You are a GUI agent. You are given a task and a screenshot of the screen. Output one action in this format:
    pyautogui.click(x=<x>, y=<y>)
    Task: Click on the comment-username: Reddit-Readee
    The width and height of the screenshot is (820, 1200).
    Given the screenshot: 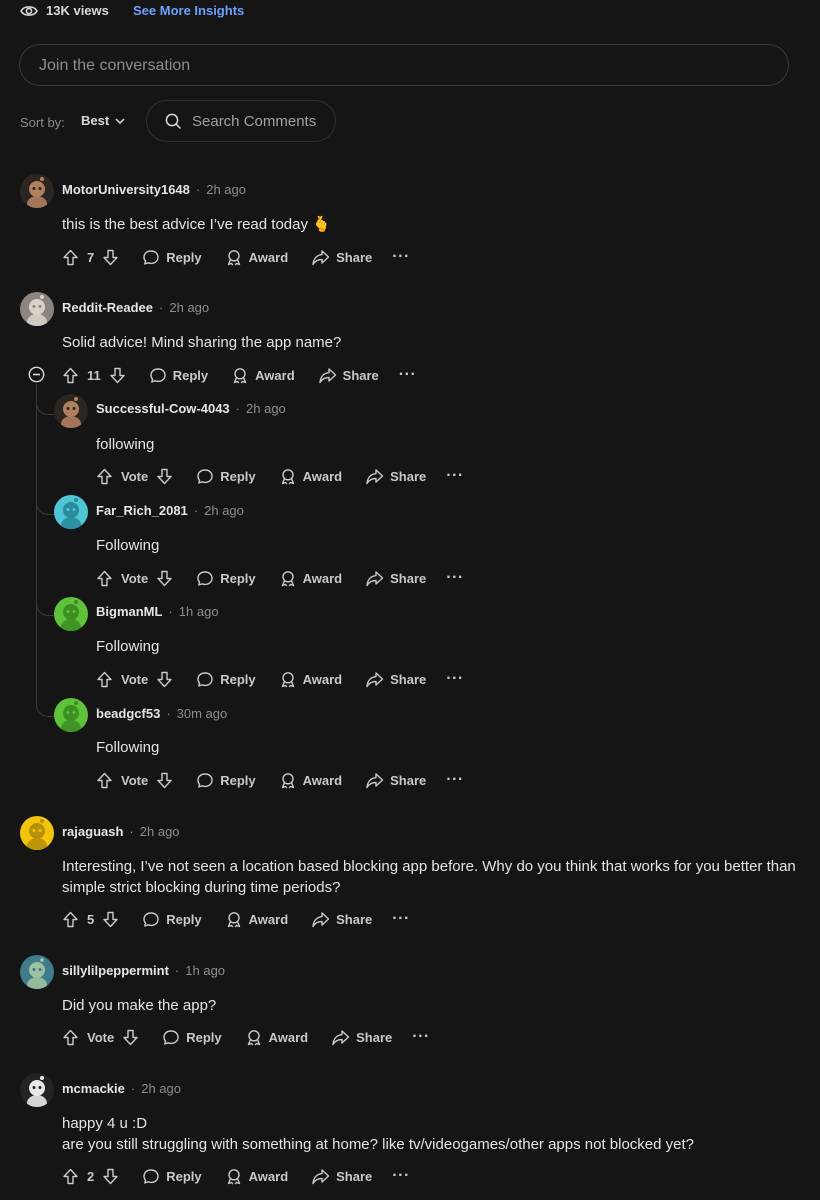 What is the action you would take?
    pyautogui.click(x=107, y=307)
    